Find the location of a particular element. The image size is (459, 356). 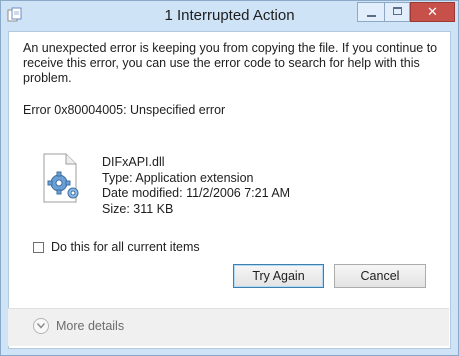

chevron-down-icon is located at coordinates (41, 326).